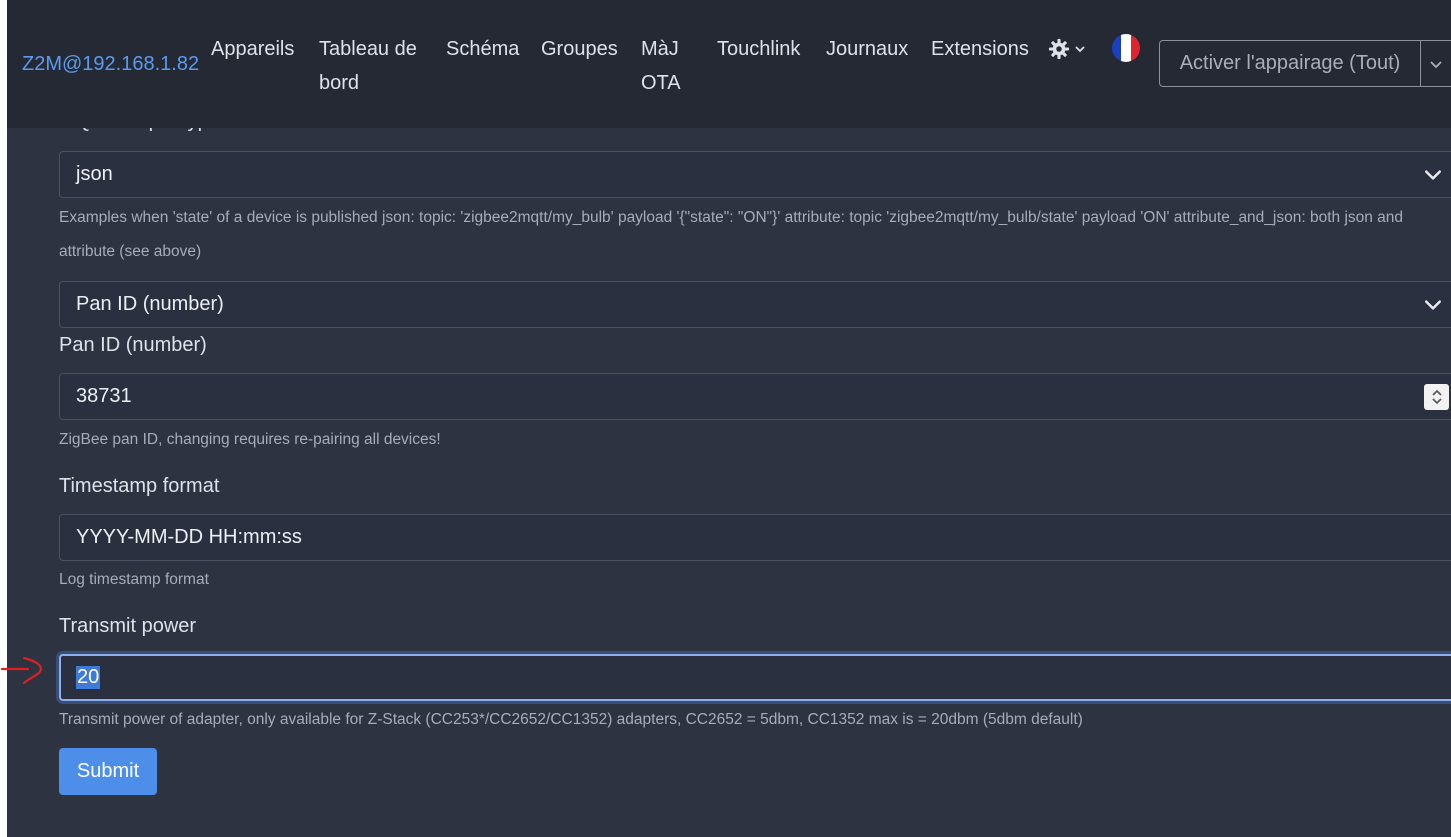 The width and height of the screenshot is (1451, 837). I want to click on nav-item-label: Extensions, so click(980, 49).